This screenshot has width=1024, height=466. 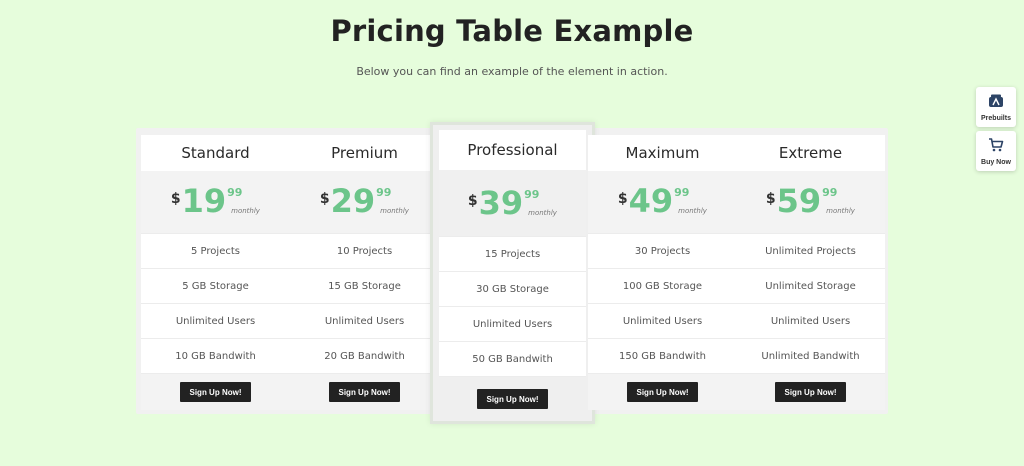 What do you see at coordinates (810, 285) in the screenshot?
I see `feature-item: Unlimited Storage` at bounding box center [810, 285].